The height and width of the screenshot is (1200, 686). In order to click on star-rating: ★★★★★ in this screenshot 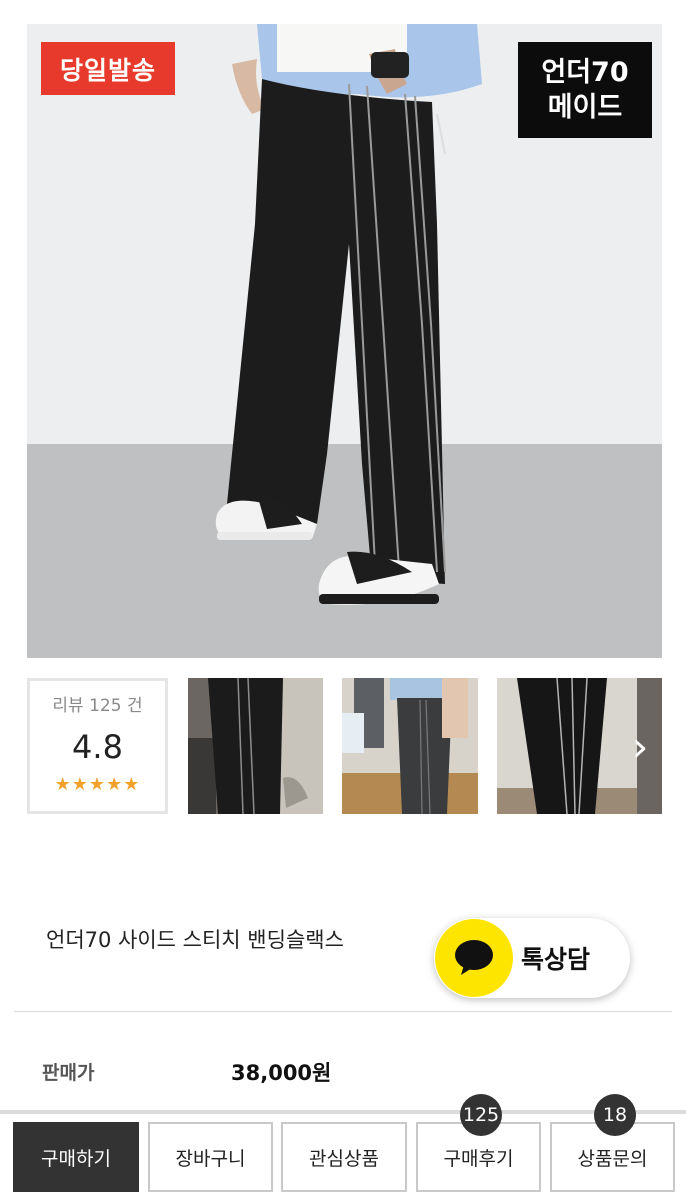, I will do `click(97, 784)`.